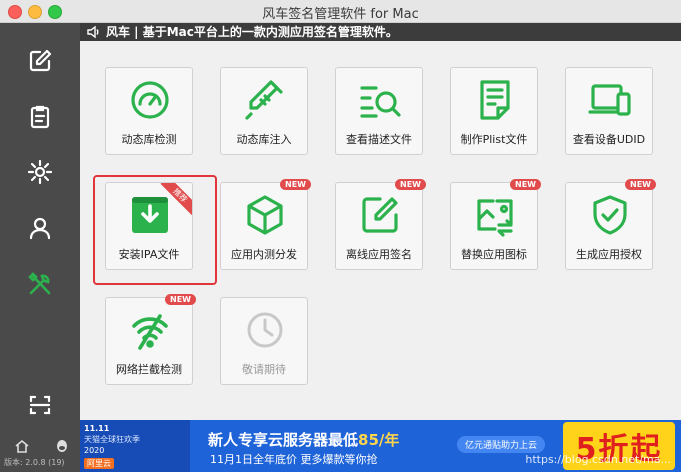 The height and width of the screenshot is (472, 681). What do you see at coordinates (62, 446) in the screenshot?
I see `qq-icon` at bounding box center [62, 446].